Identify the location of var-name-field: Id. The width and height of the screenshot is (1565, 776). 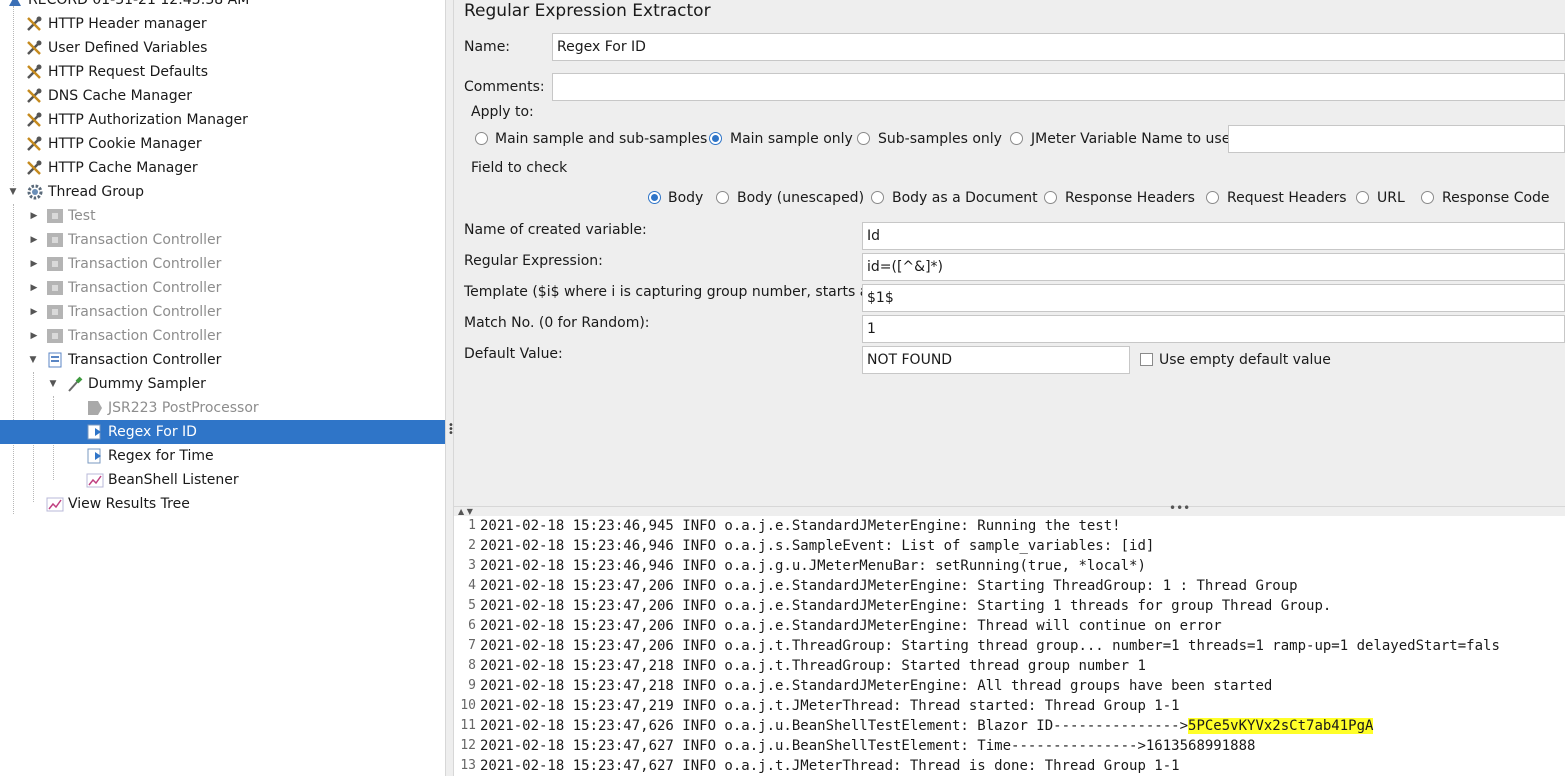
(1213, 236).